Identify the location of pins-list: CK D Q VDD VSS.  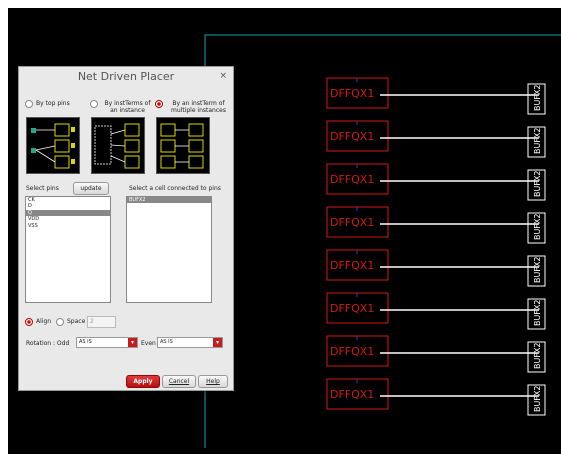
(68, 249).